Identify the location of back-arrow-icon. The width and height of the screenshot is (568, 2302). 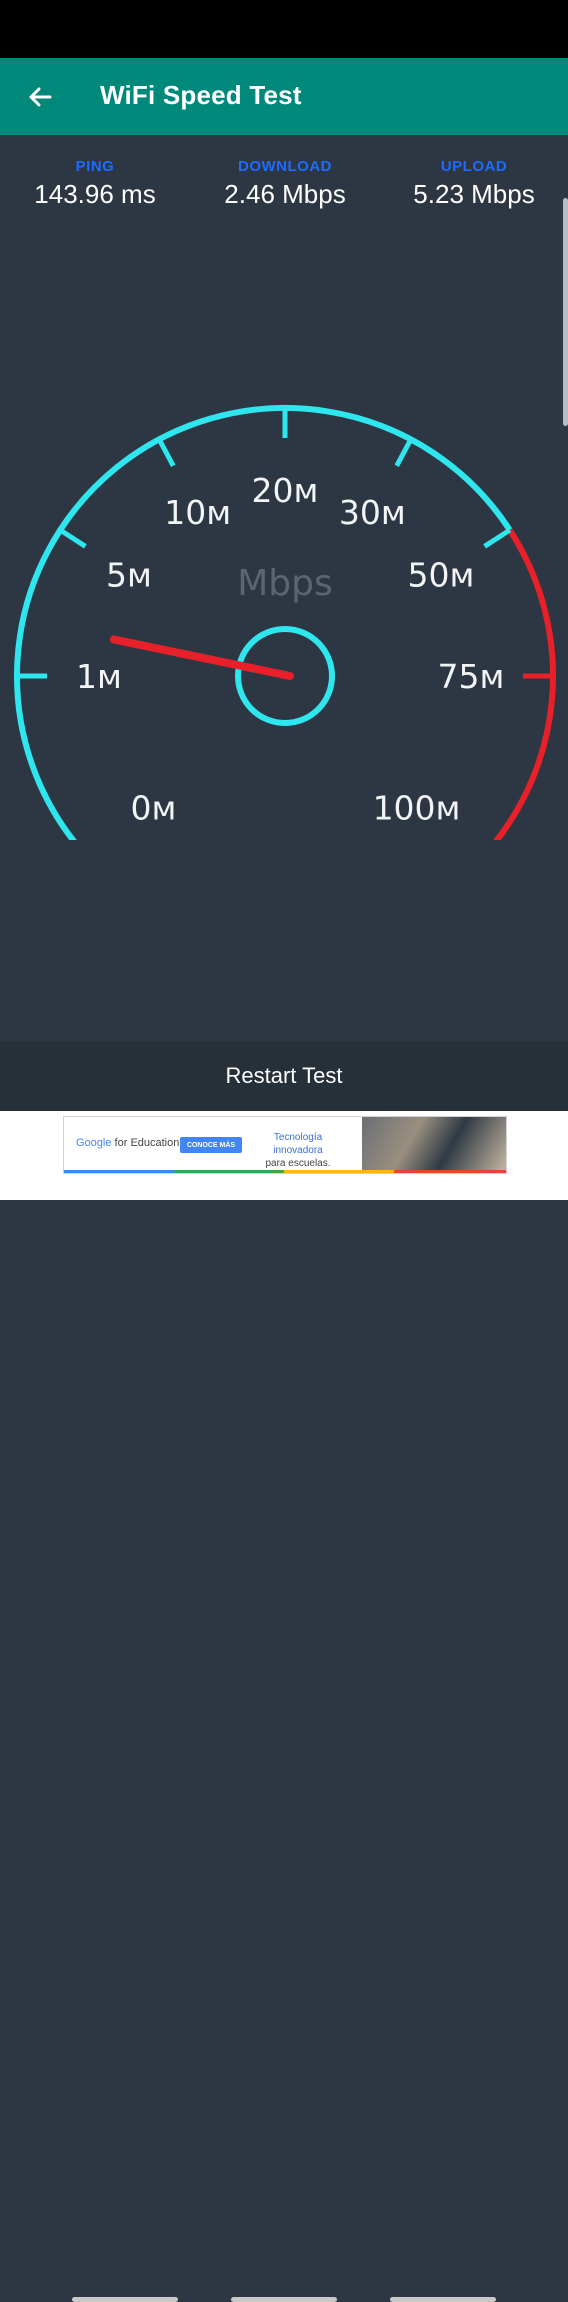
(40, 98).